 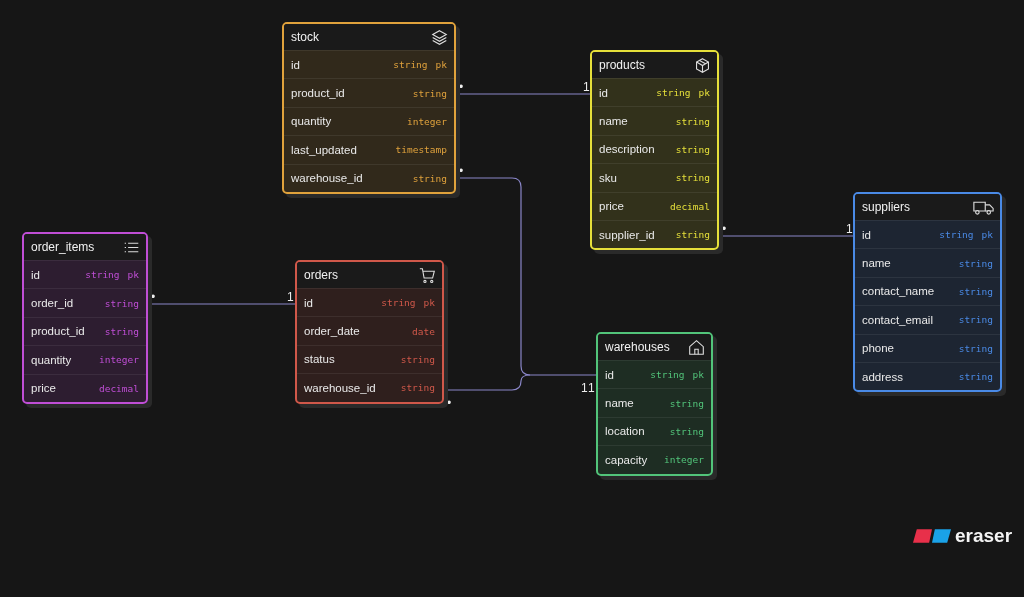 I want to click on field-name: location, so click(x=625, y=431).